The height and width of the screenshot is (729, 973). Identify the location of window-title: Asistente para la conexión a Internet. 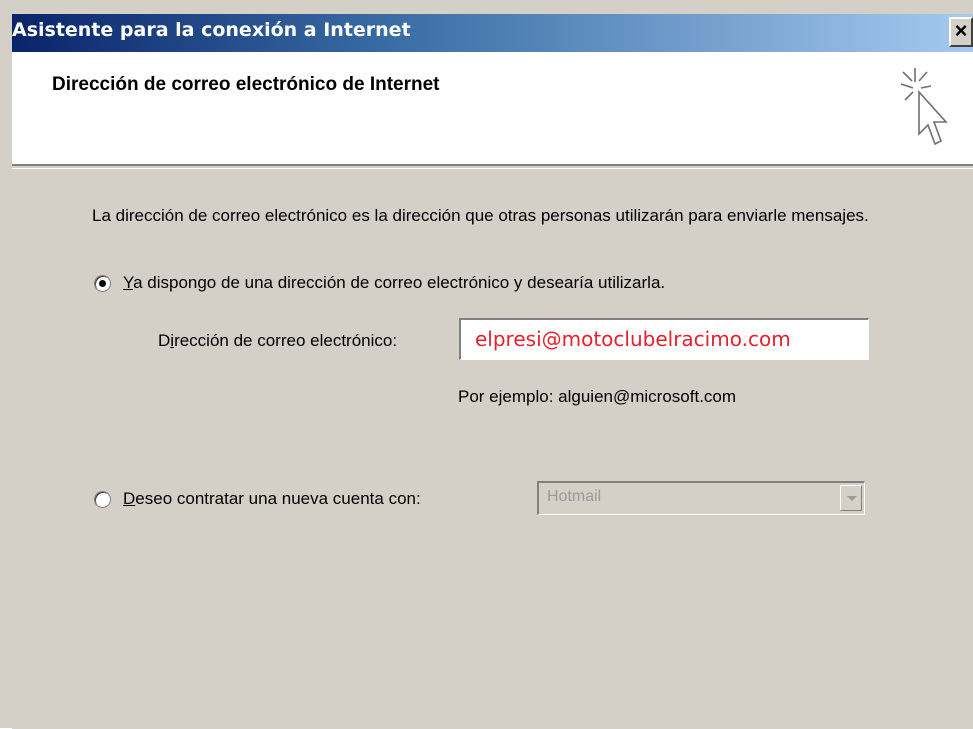
(211, 30).